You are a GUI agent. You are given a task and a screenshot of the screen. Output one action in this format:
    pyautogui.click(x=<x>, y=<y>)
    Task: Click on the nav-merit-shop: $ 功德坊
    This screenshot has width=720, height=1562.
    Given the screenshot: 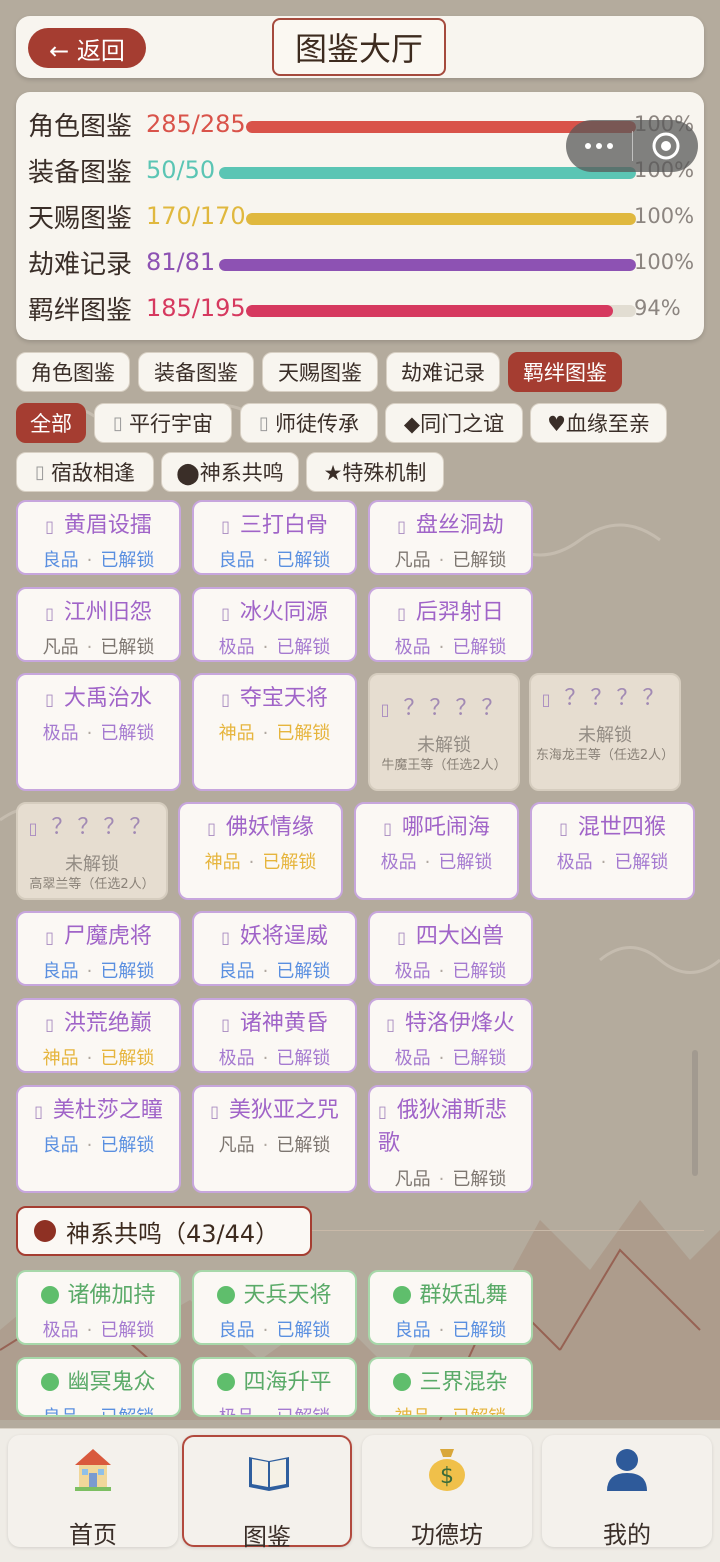 What is the action you would take?
    pyautogui.click(x=447, y=1492)
    